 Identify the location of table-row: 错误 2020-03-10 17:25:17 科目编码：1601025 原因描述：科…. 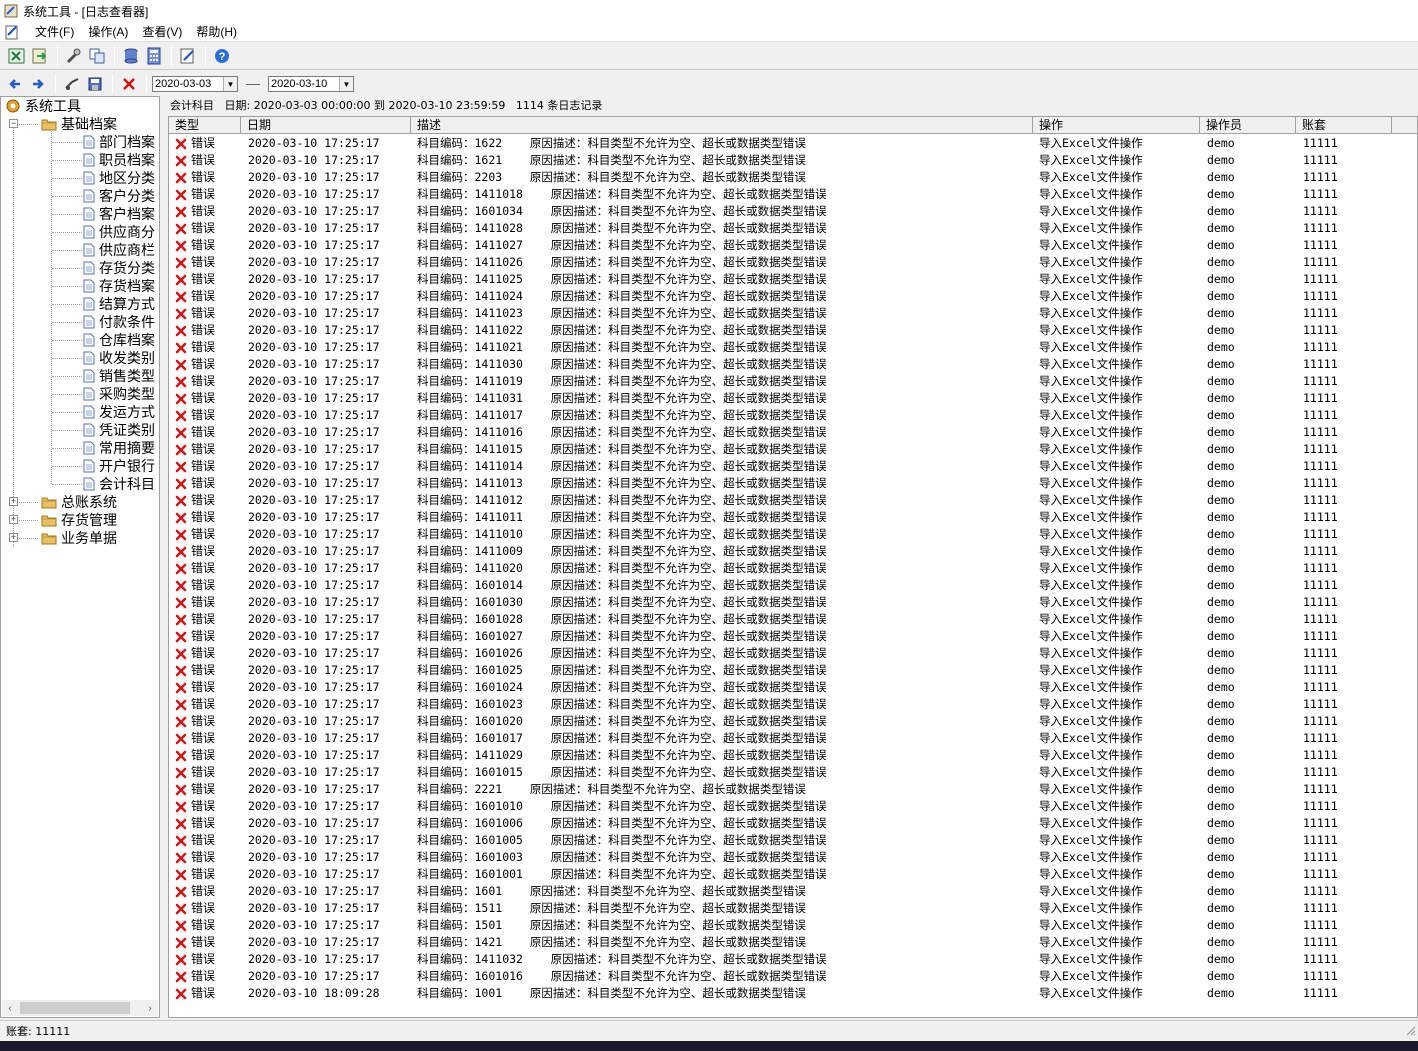
(793, 670).